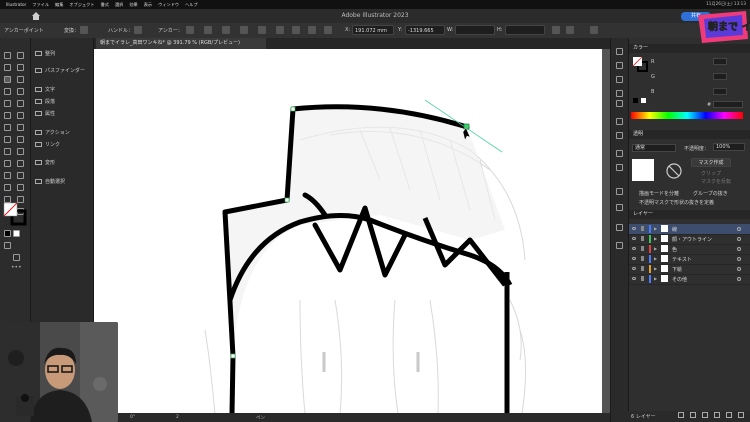 The width and height of the screenshot is (750, 422). Describe the element at coordinates (7, 245) in the screenshot. I see `draw-mode-icon` at that location.